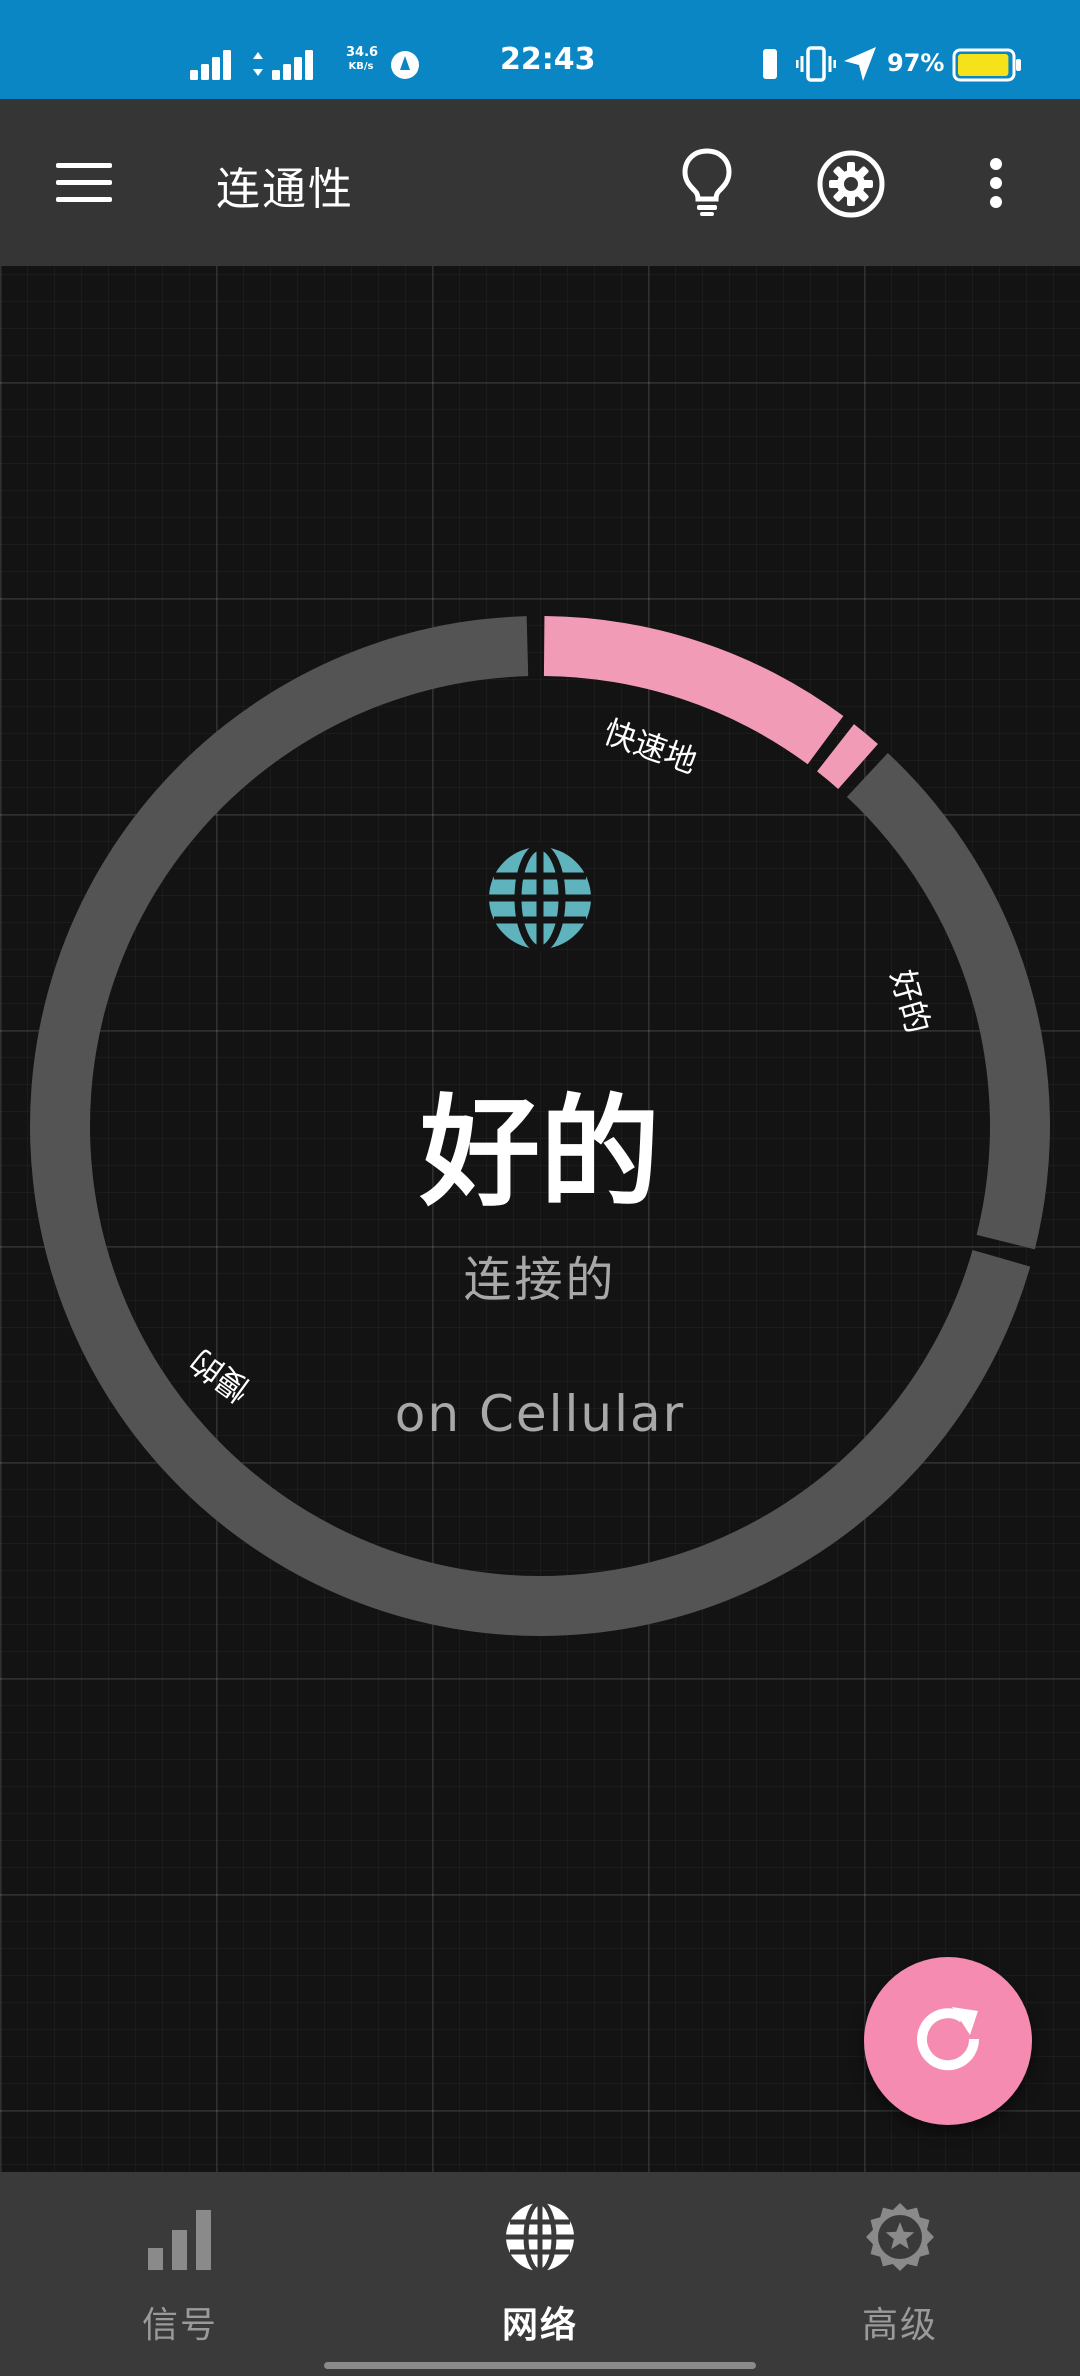  I want to click on bottom-navigation: 信号 网络 高级, so click(540, 2274).